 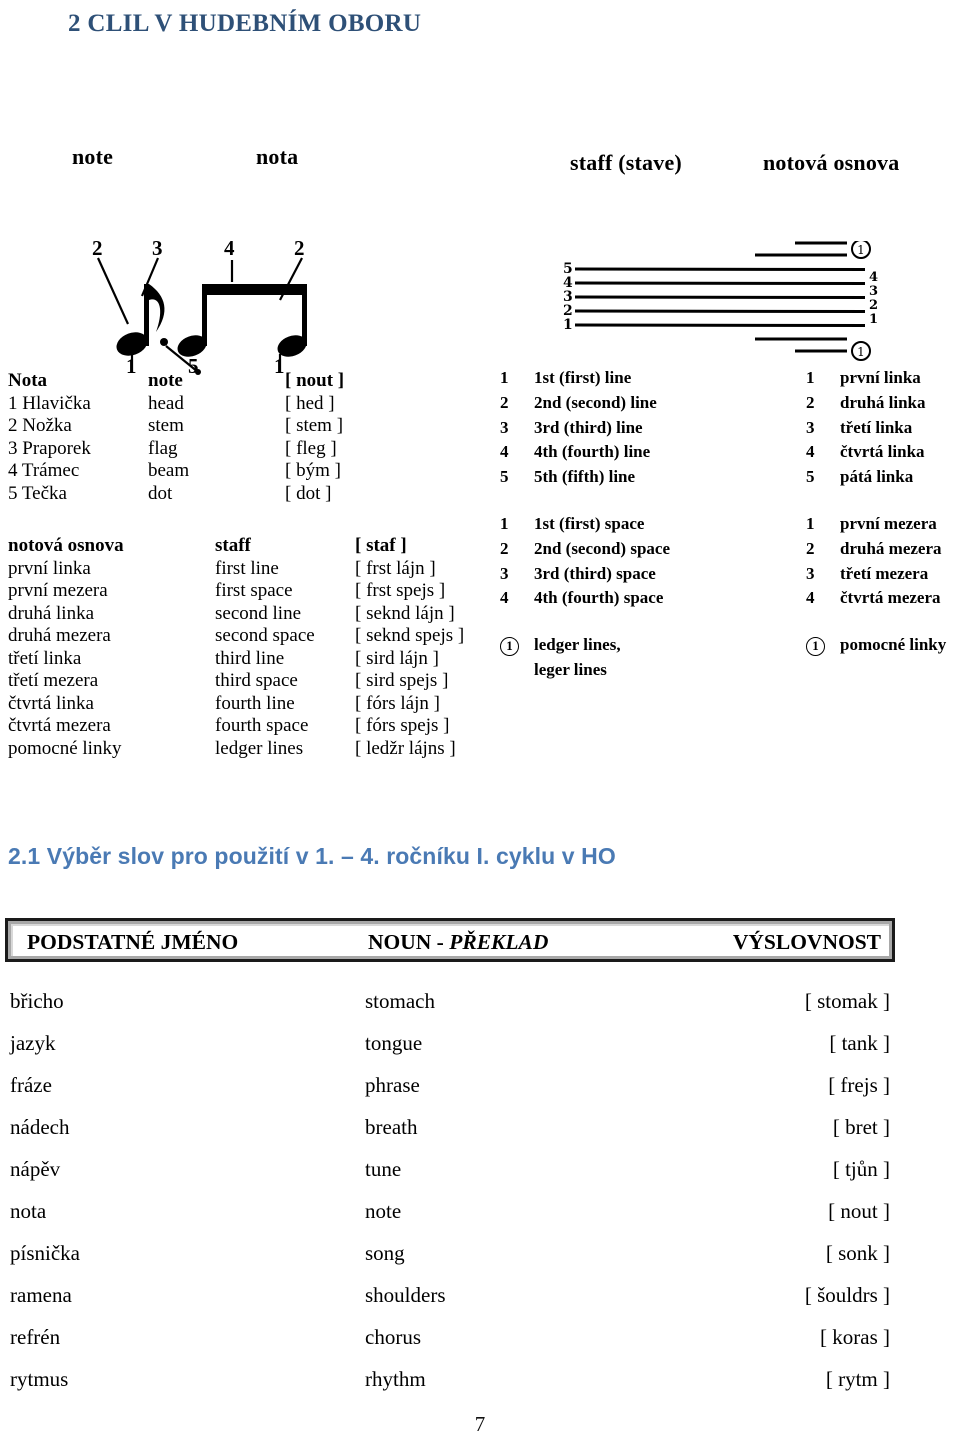 I want to click on legend-item: 5 5th (fifth) line, so click(x=585, y=477).